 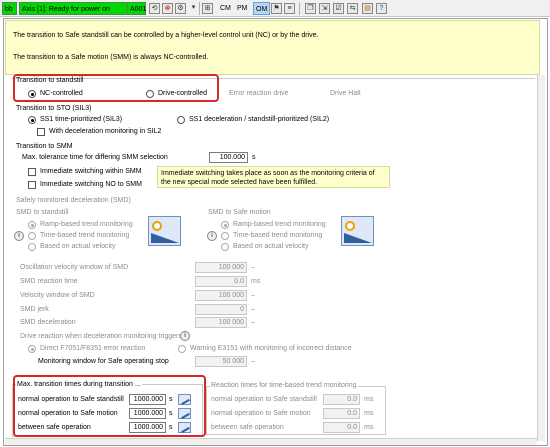 What do you see at coordinates (32, 120) in the screenshot?
I see `radio-ss1-sil3` at bounding box center [32, 120].